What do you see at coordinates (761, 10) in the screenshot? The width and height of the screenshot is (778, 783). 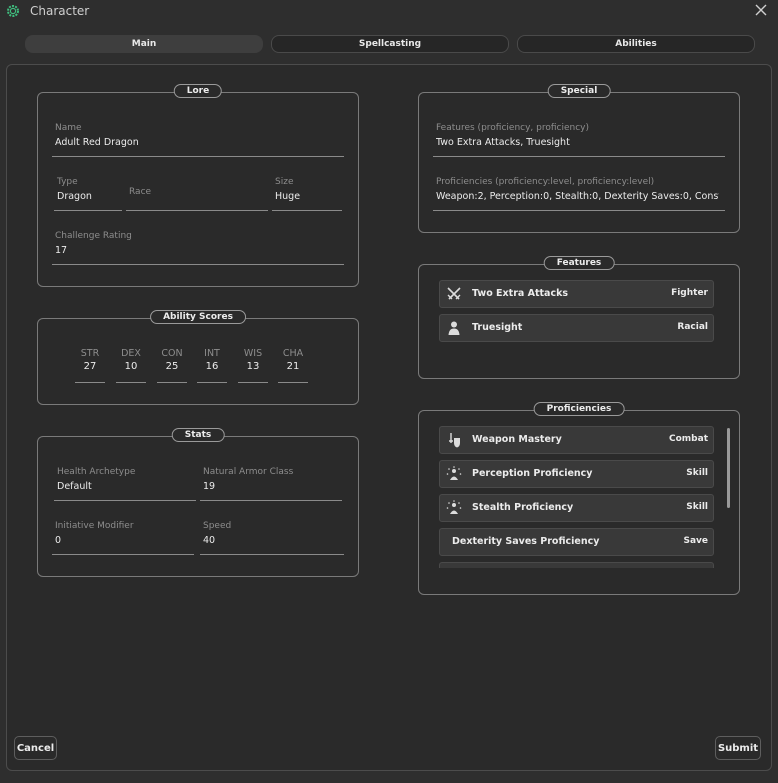 I see `close-icon` at bounding box center [761, 10].